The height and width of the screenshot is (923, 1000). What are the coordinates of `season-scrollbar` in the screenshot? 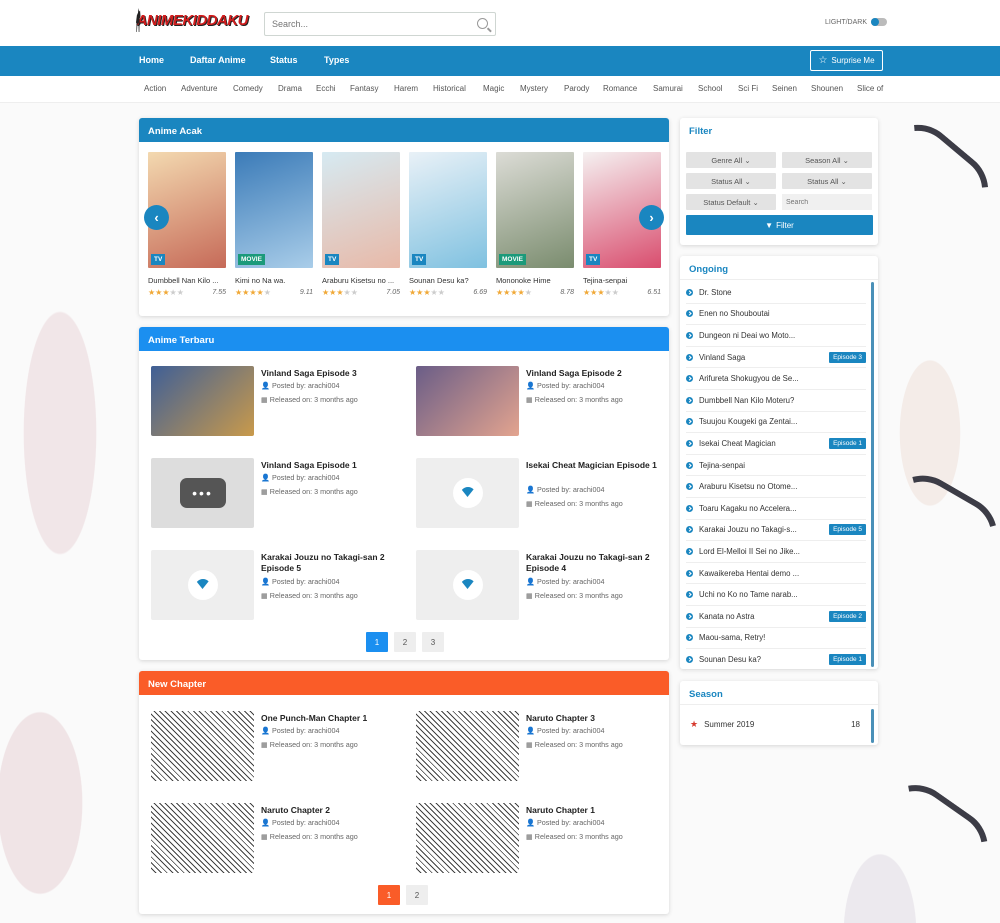 It's located at (872, 726).